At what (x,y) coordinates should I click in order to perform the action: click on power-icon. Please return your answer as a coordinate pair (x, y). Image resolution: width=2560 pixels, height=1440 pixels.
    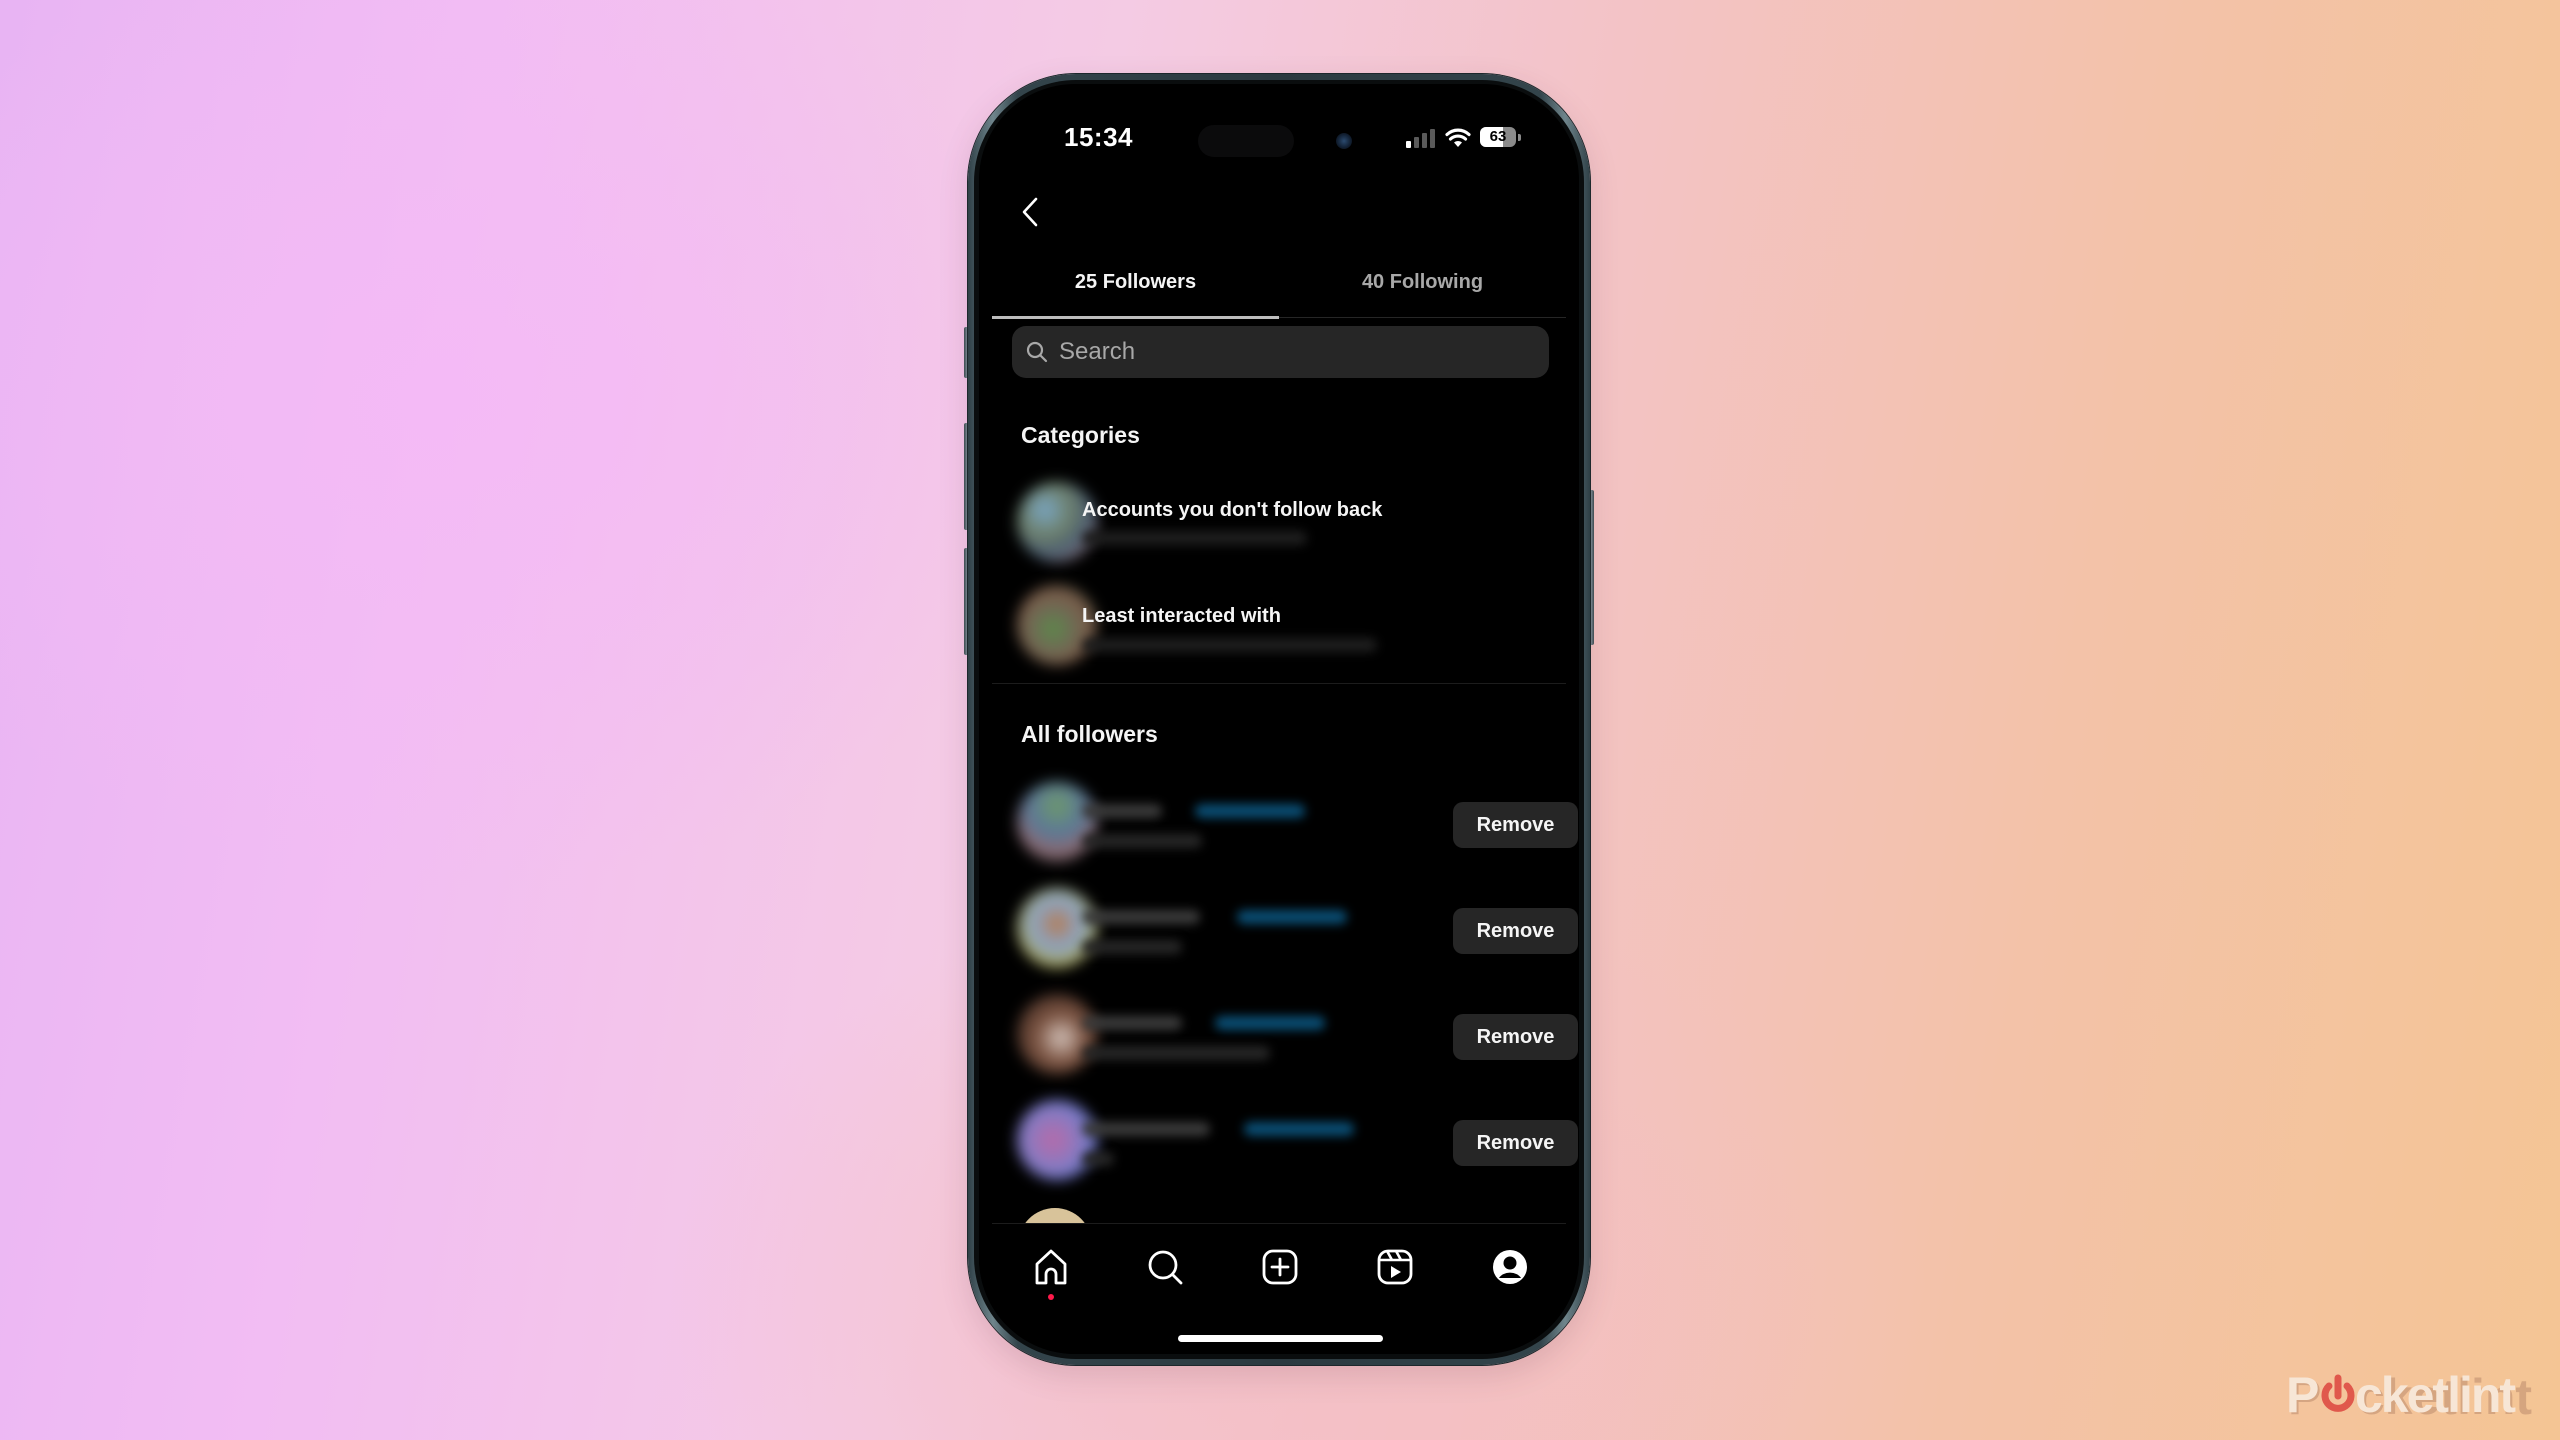
    Looking at the image, I should click on (2338, 1393).